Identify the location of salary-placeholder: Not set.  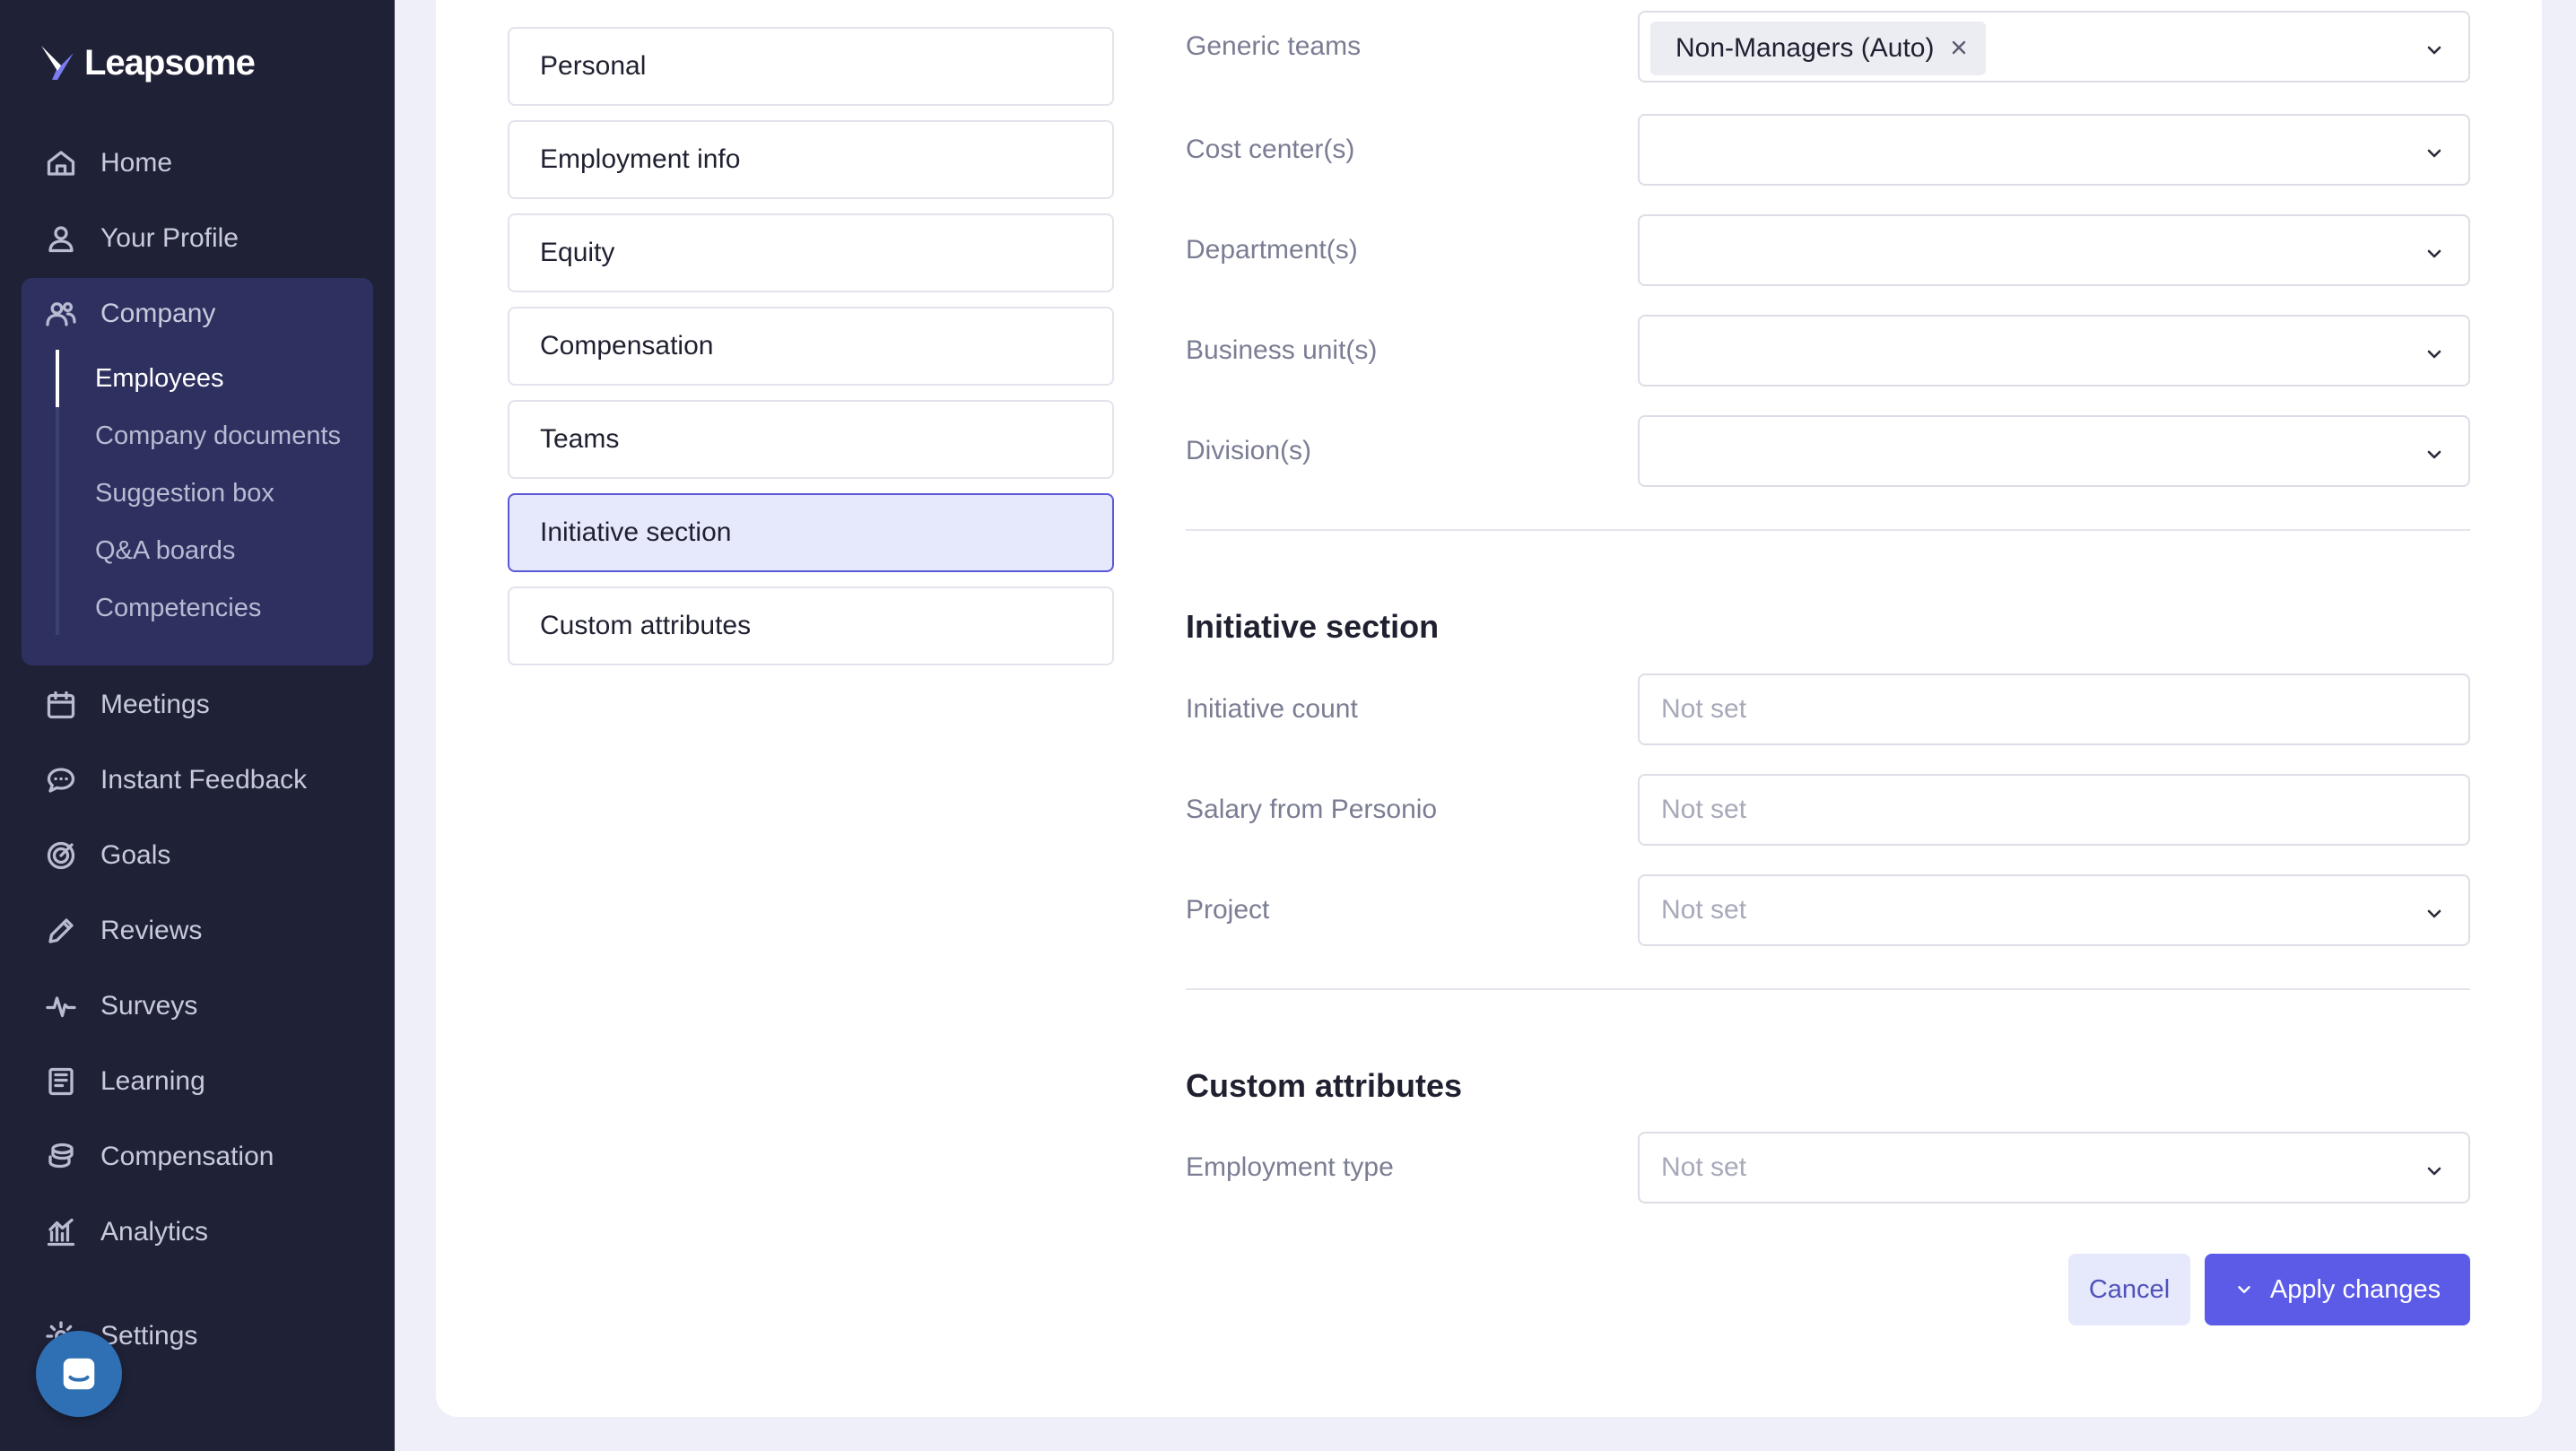
(1704, 810).